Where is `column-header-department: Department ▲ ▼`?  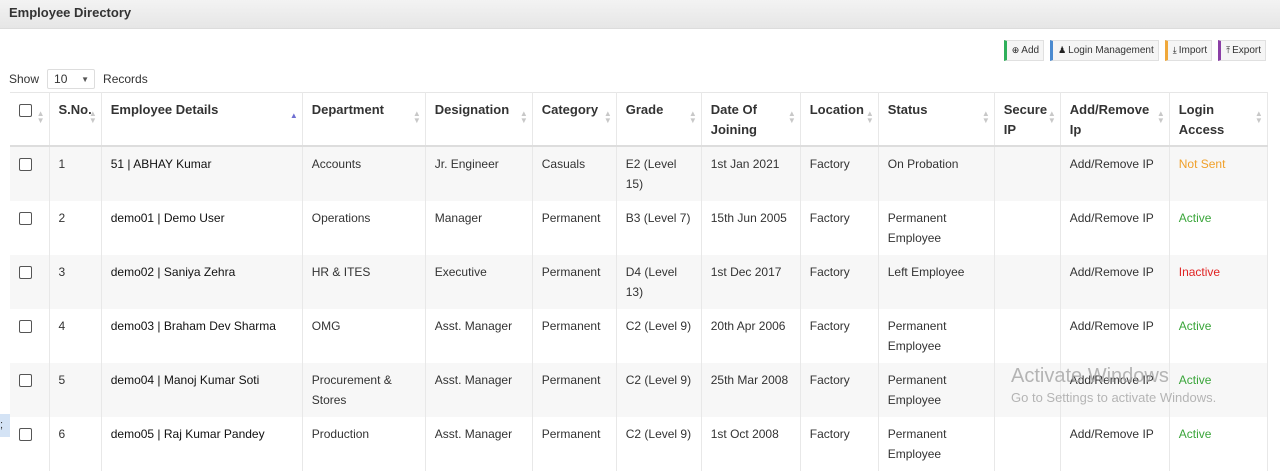
column-header-department: Department ▲ ▼ is located at coordinates (364, 119).